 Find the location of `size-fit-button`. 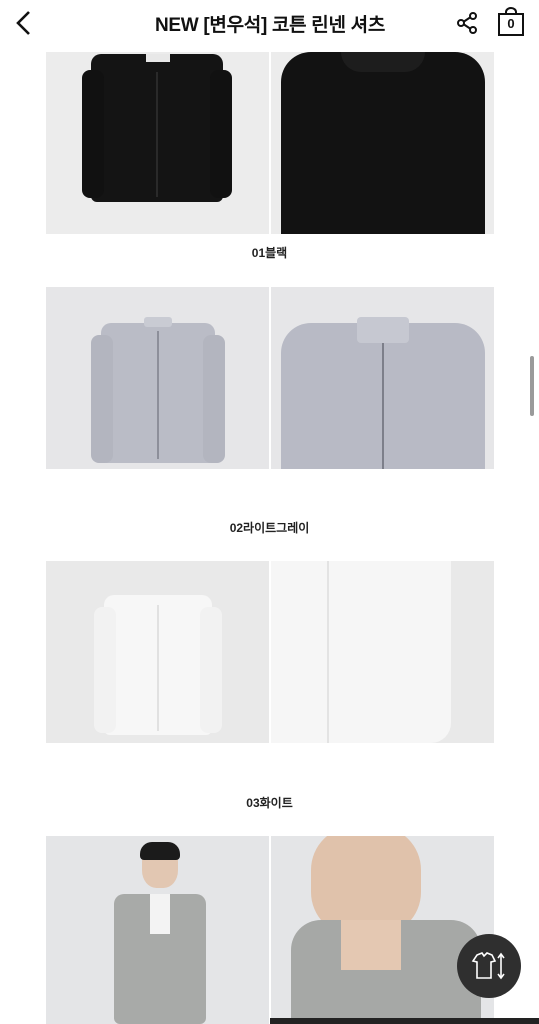

size-fit-button is located at coordinates (489, 966).